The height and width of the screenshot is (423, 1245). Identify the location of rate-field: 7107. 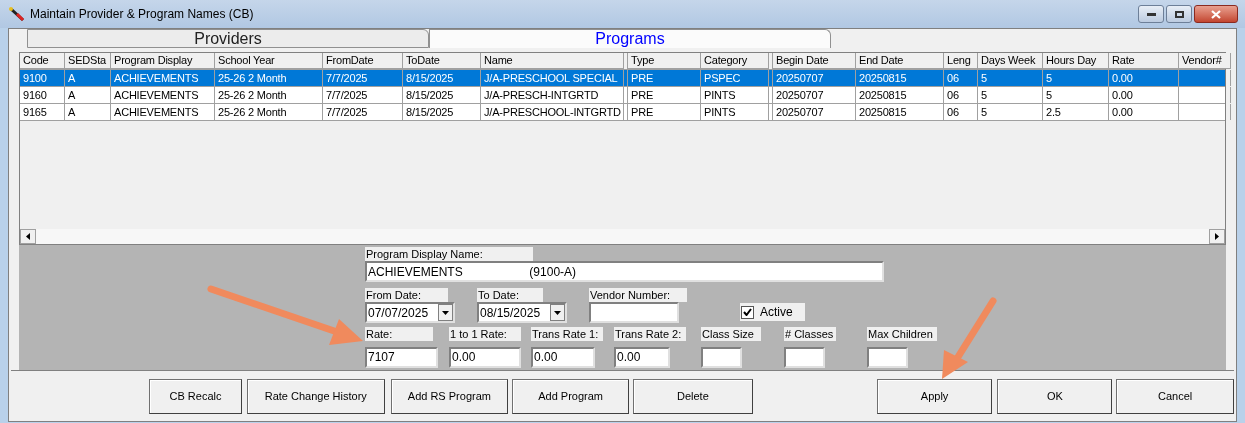
(401, 357).